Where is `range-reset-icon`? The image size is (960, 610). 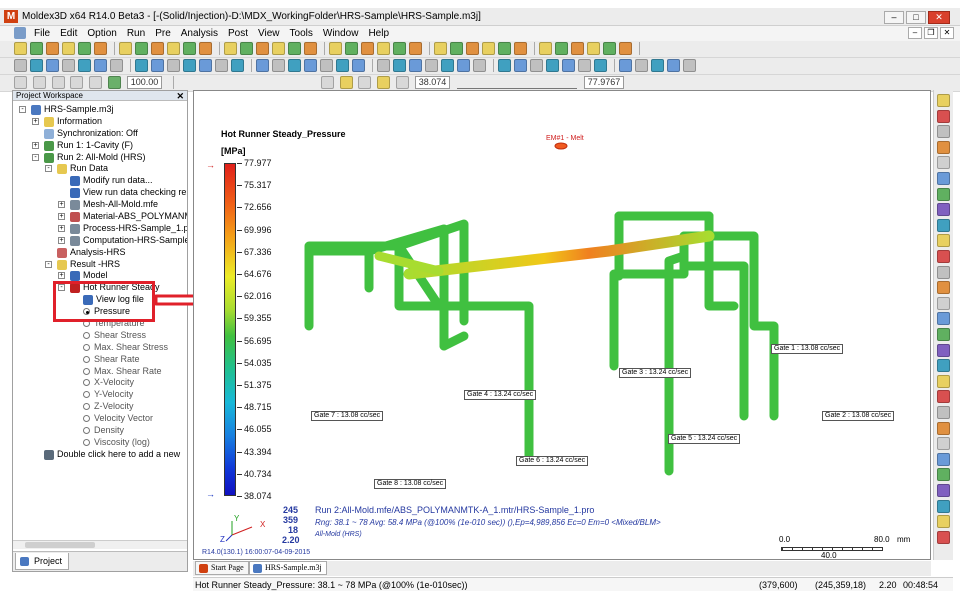 range-reset-icon is located at coordinates (365, 82).